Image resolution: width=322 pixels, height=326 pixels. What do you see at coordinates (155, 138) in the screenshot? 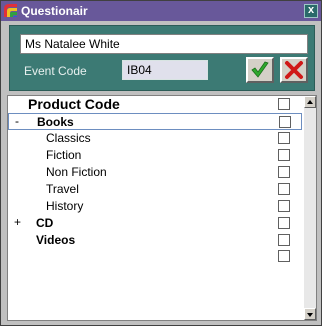
I see `tree-row-classics: Classics` at bounding box center [155, 138].